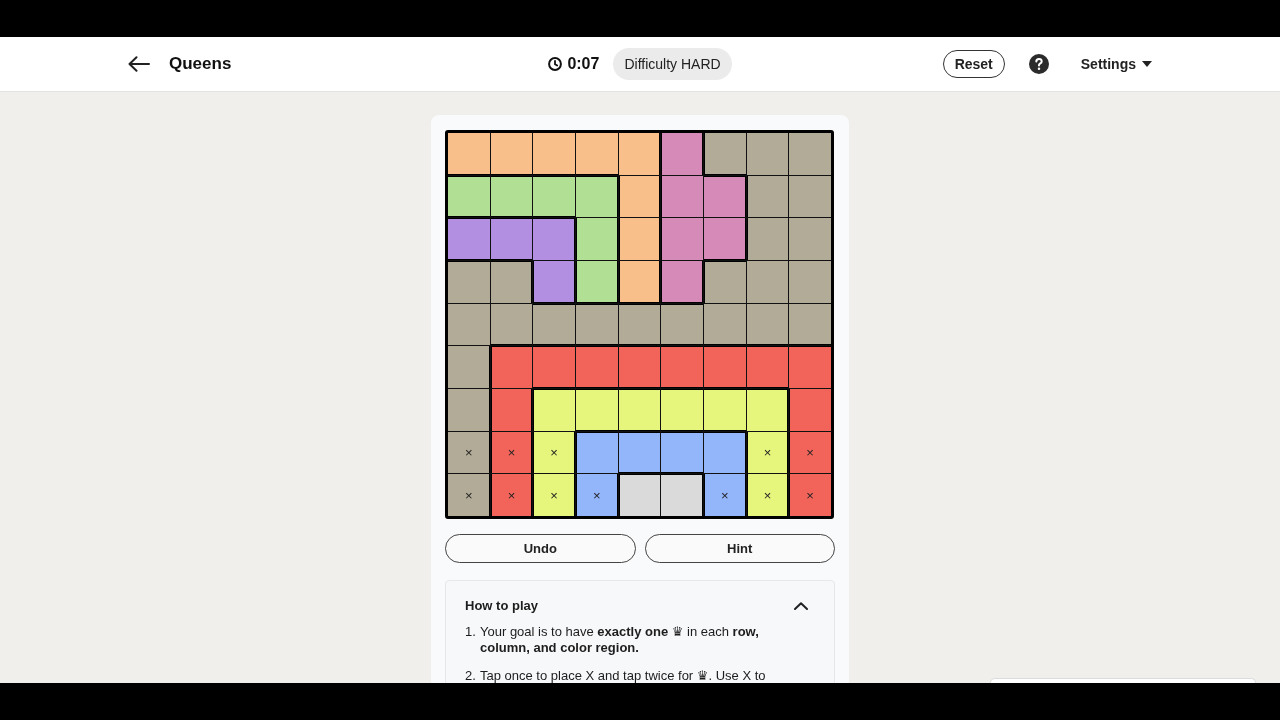 The width and height of the screenshot is (1280, 720). I want to click on page-title: Queens, so click(200, 64).